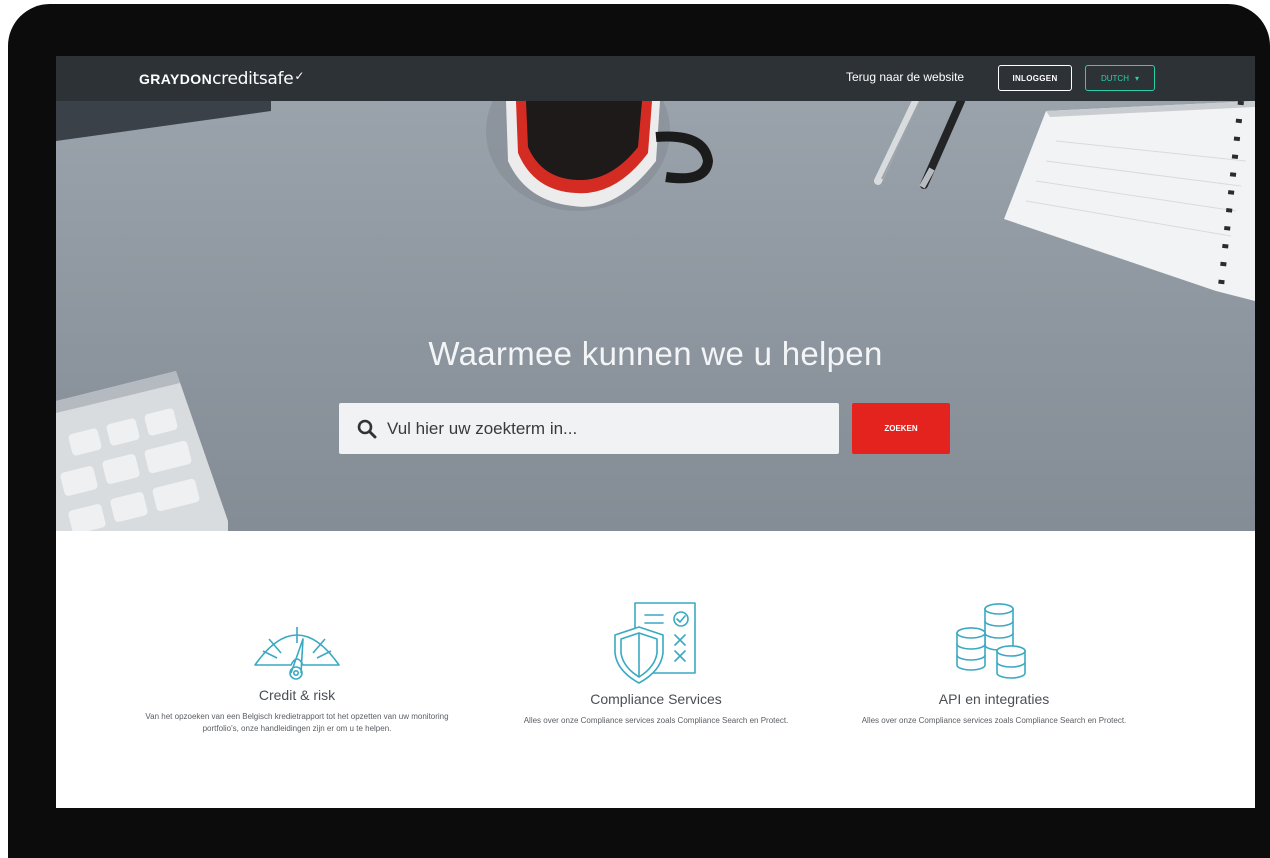 Image resolution: width=1270 pixels, height=858 pixels. I want to click on language-dropdown: DUTCH ▾, so click(1120, 78).